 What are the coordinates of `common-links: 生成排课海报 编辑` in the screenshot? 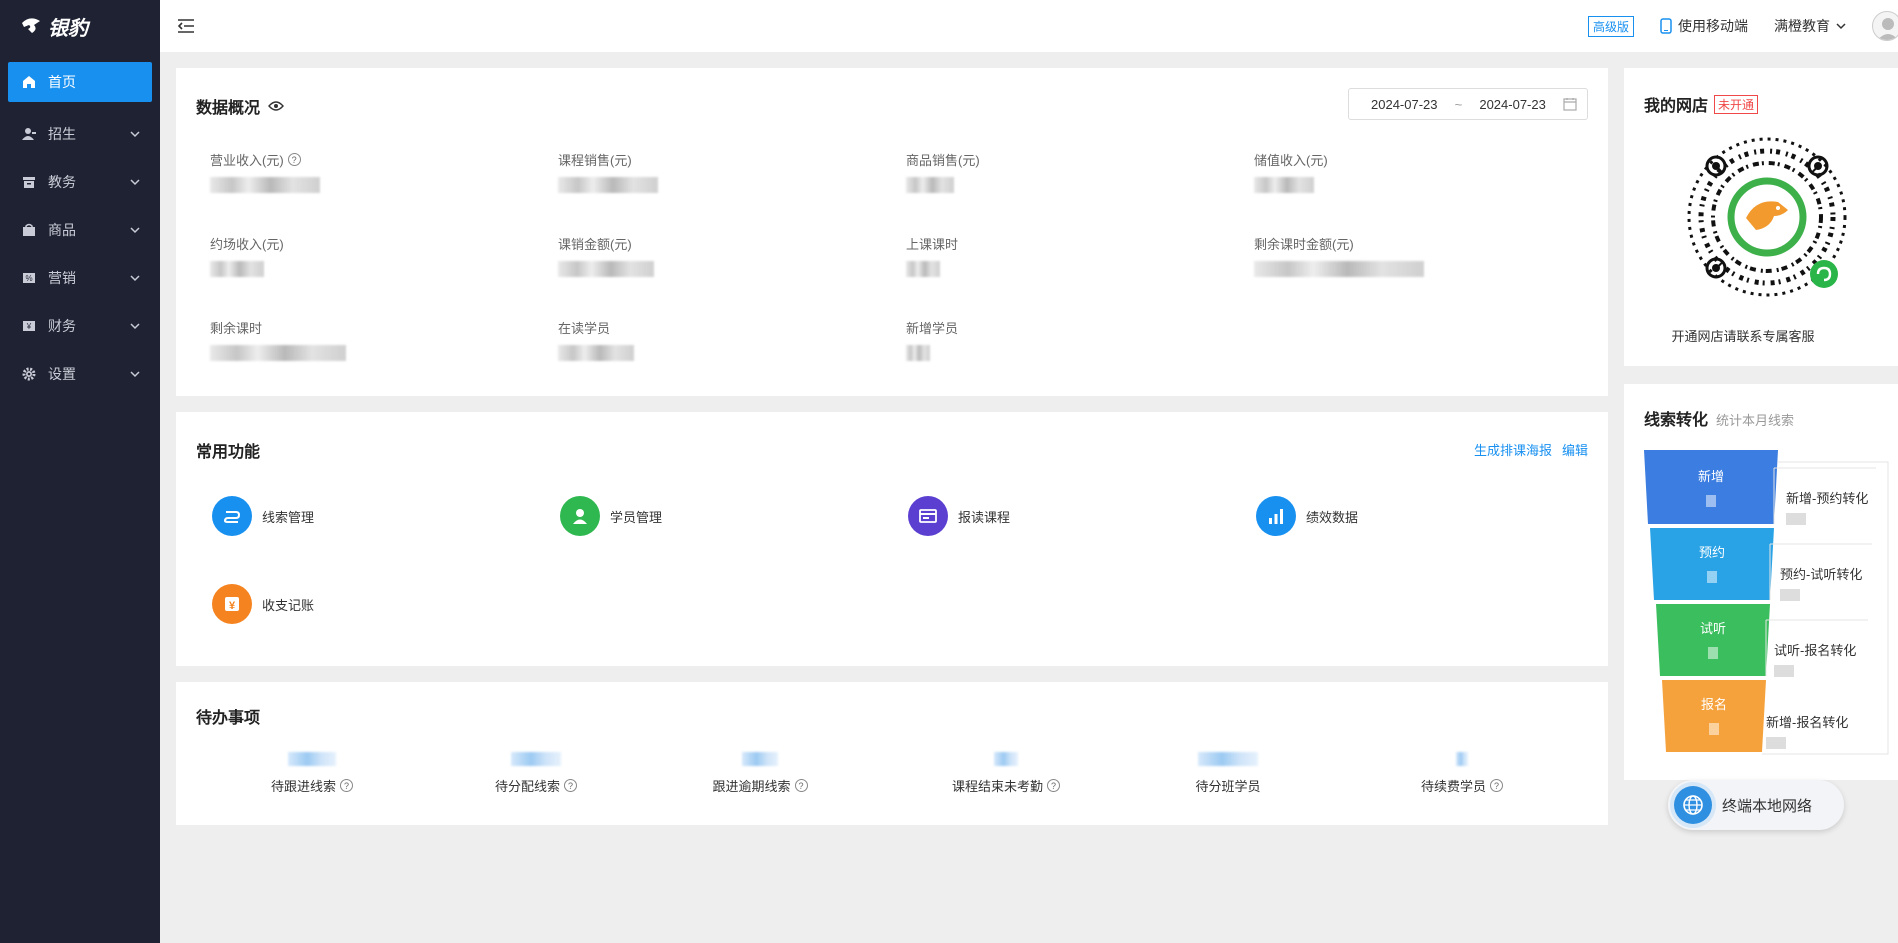 It's located at (1531, 449).